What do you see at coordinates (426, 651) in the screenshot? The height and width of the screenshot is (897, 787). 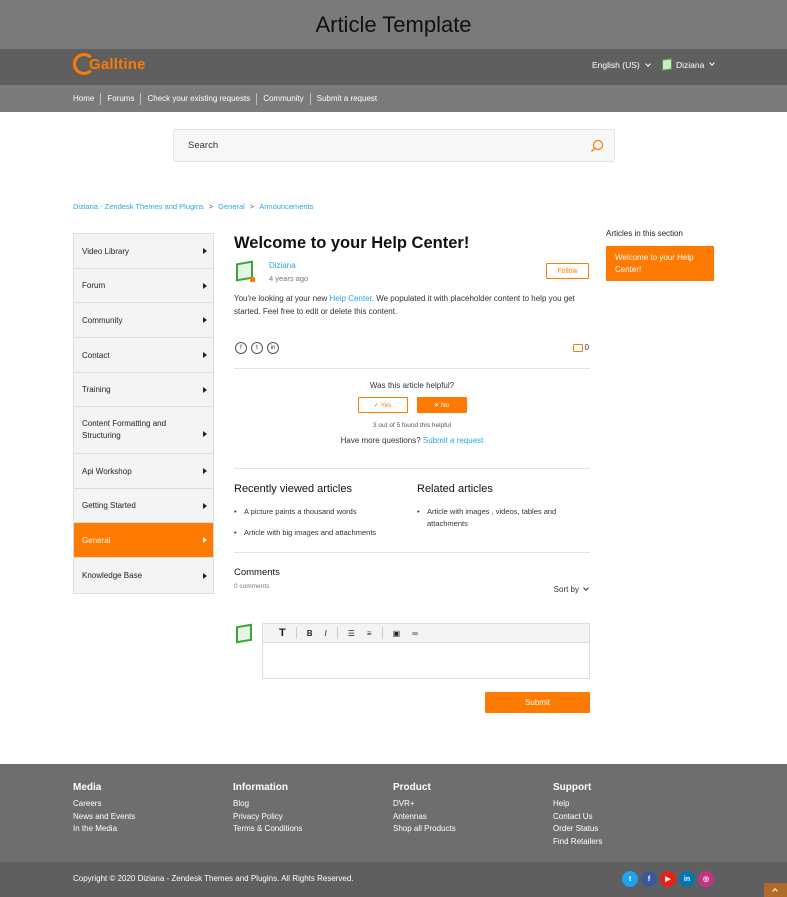 I see `comment-editor: T B I ☰ ≡ ▣ ∞` at bounding box center [426, 651].